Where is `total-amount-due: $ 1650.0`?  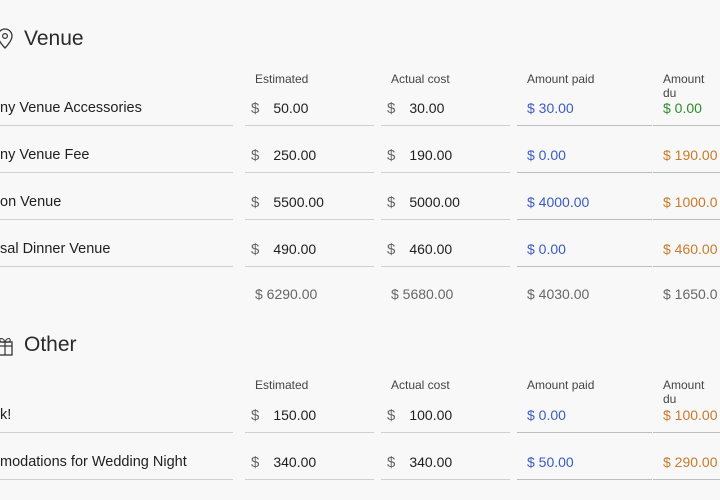
total-amount-due: $ 1650.0 is located at coordinates (690, 294).